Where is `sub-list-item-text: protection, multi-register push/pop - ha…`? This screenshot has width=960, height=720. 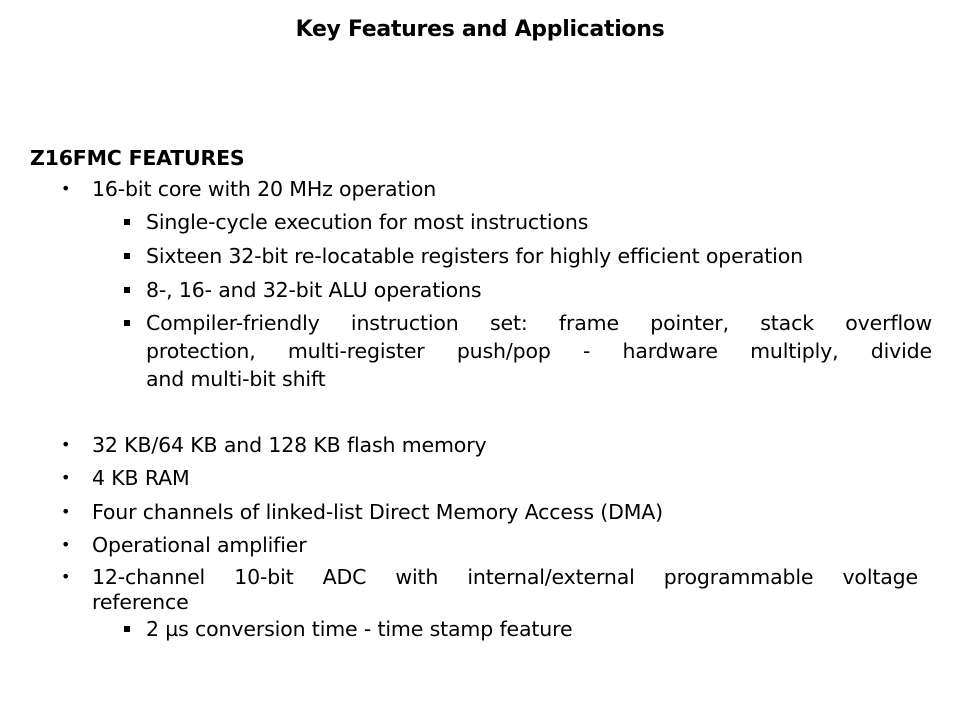
sub-list-item-text: protection, multi-register push/pop - ha… is located at coordinates (539, 351).